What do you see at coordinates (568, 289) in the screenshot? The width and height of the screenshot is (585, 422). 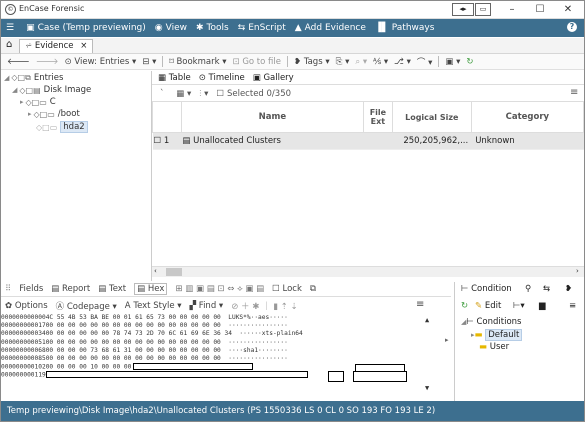 I see `tag-icon: ❥` at bounding box center [568, 289].